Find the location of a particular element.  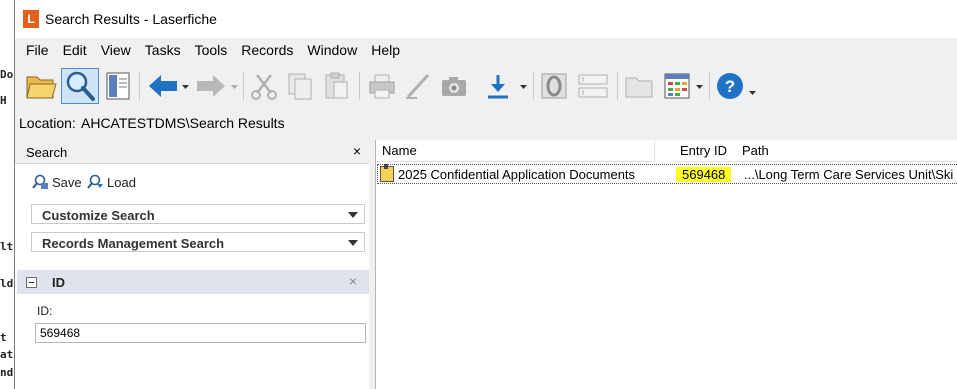

scan-icon is located at coordinates (454, 86).